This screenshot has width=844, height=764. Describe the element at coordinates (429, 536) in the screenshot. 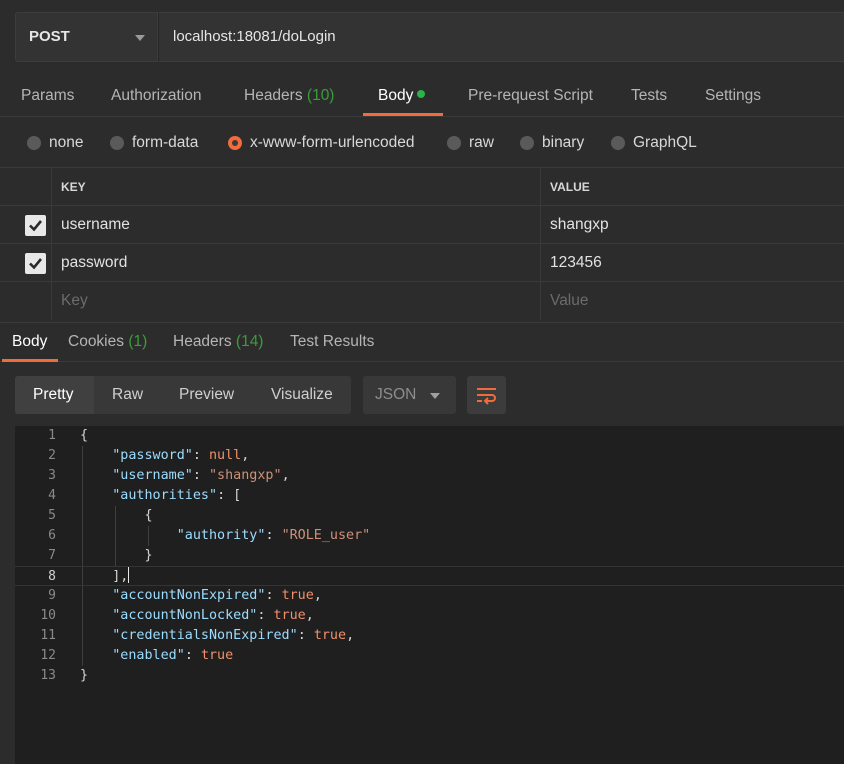

I see `code-line: 6 "authority": "ROLE_user"` at that location.